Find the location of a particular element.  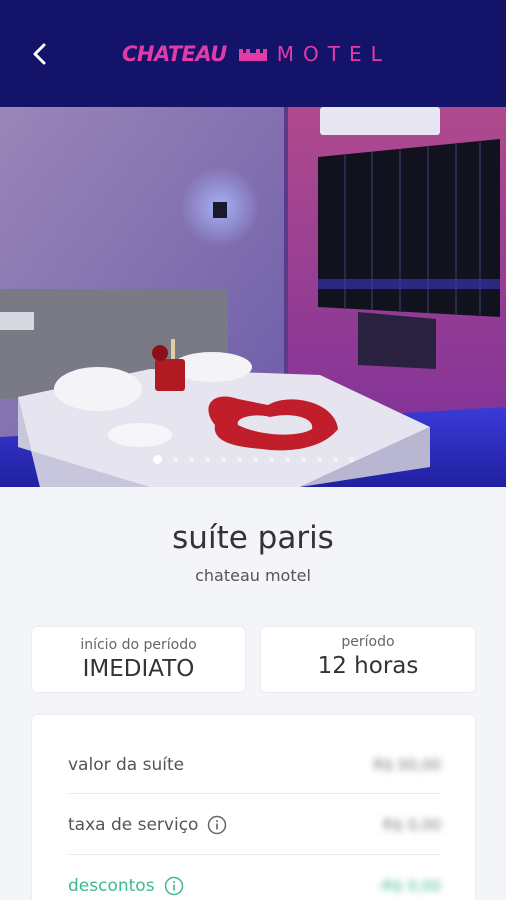

period-duration-value: 12 horas is located at coordinates (368, 666).